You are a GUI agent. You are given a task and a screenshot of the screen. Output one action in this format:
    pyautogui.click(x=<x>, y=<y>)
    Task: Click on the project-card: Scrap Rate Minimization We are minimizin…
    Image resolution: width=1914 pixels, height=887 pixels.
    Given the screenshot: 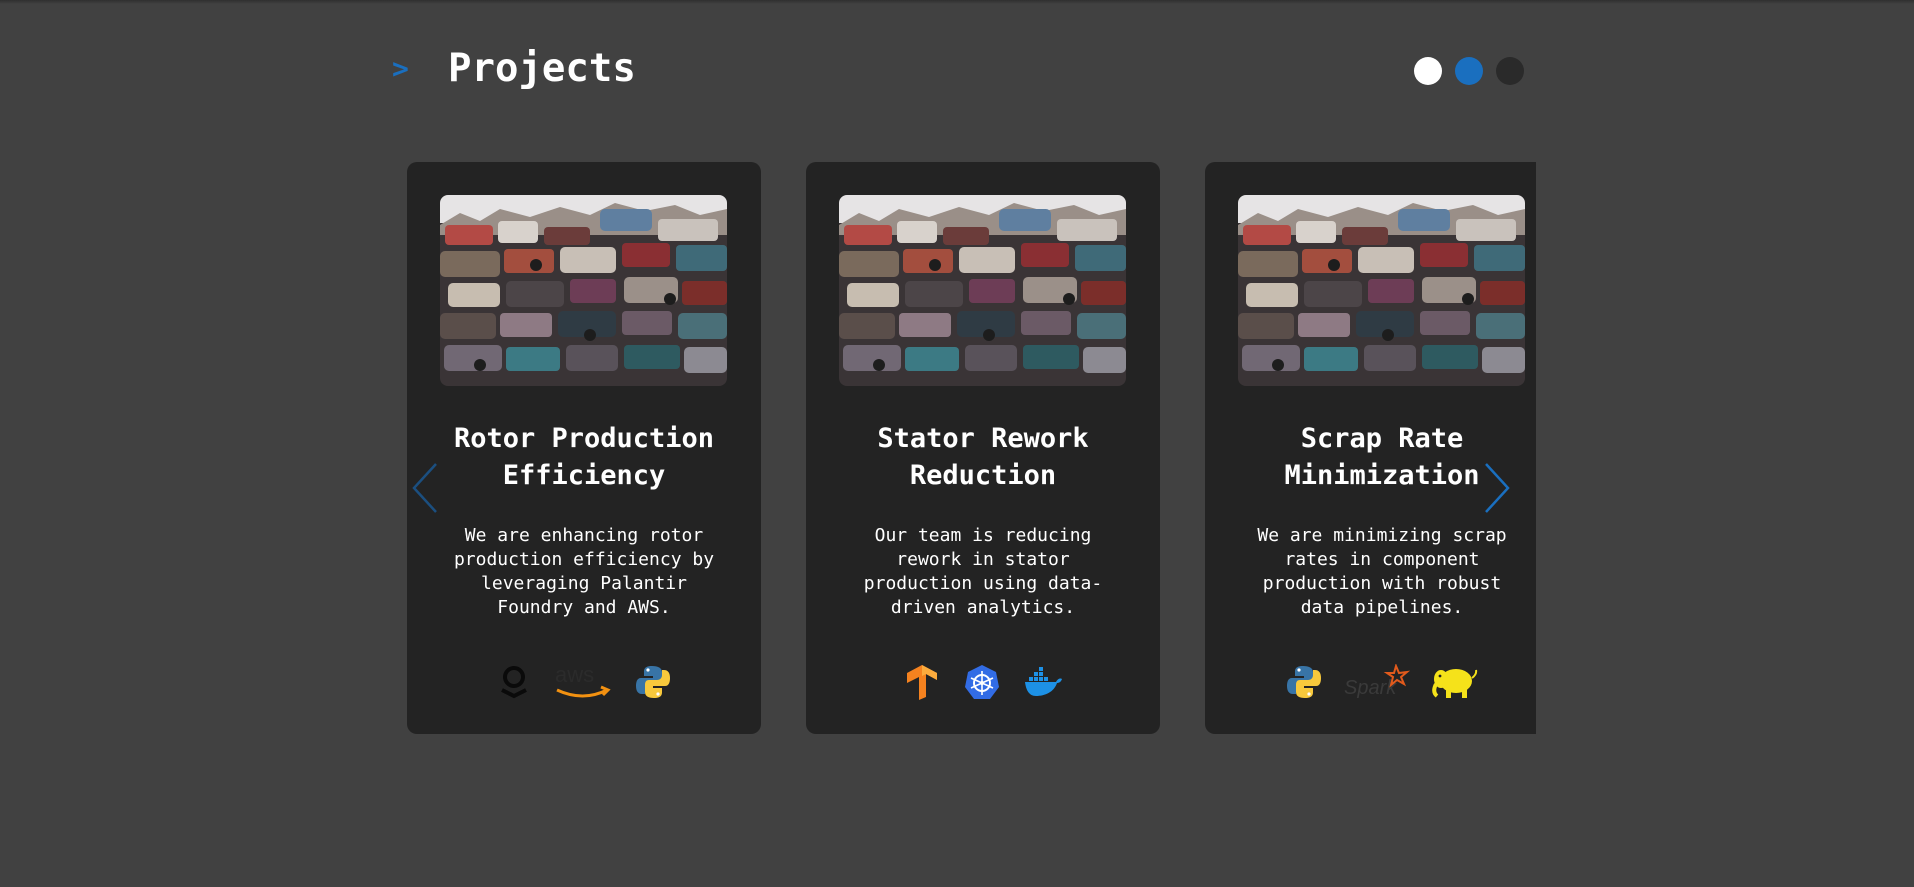 What is the action you would take?
    pyautogui.click(x=1370, y=448)
    